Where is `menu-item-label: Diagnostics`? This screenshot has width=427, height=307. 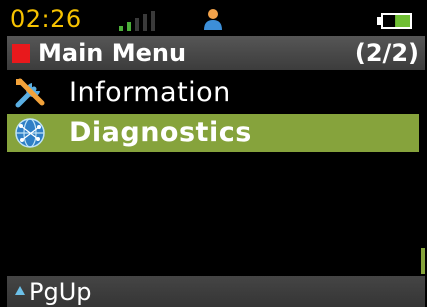 menu-item-label: Diagnostics is located at coordinates (160, 132).